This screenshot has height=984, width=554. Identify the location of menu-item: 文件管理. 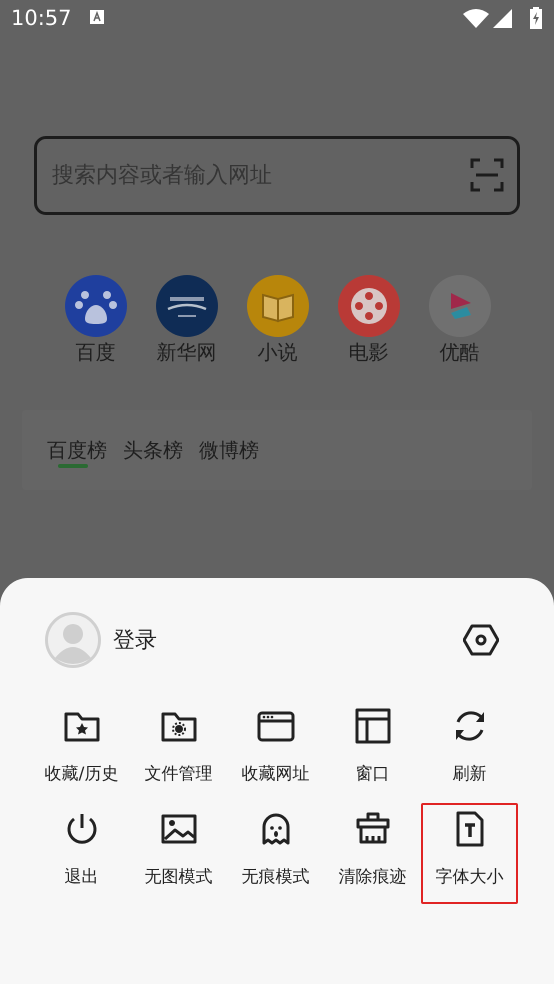
(178, 750).